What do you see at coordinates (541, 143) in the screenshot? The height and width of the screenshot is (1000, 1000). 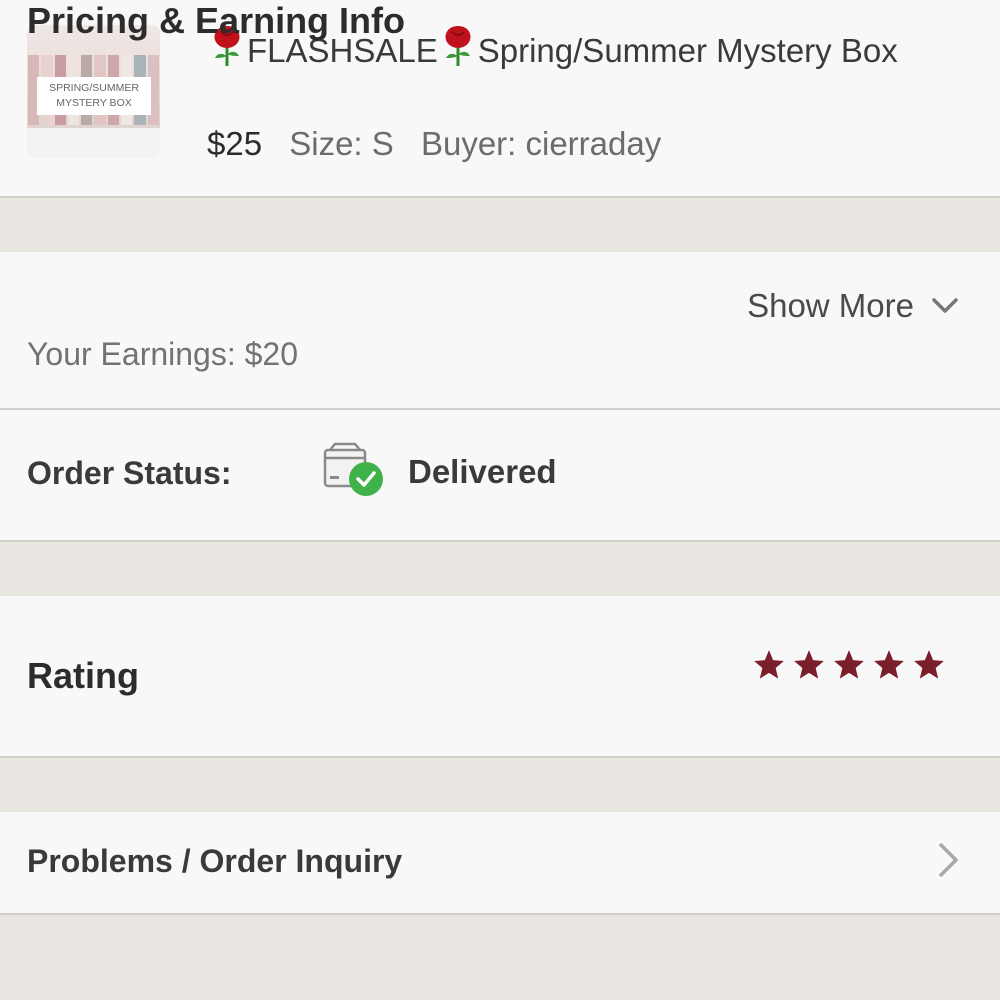 I see `listing-buyer: Buyer: cierraday` at bounding box center [541, 143].